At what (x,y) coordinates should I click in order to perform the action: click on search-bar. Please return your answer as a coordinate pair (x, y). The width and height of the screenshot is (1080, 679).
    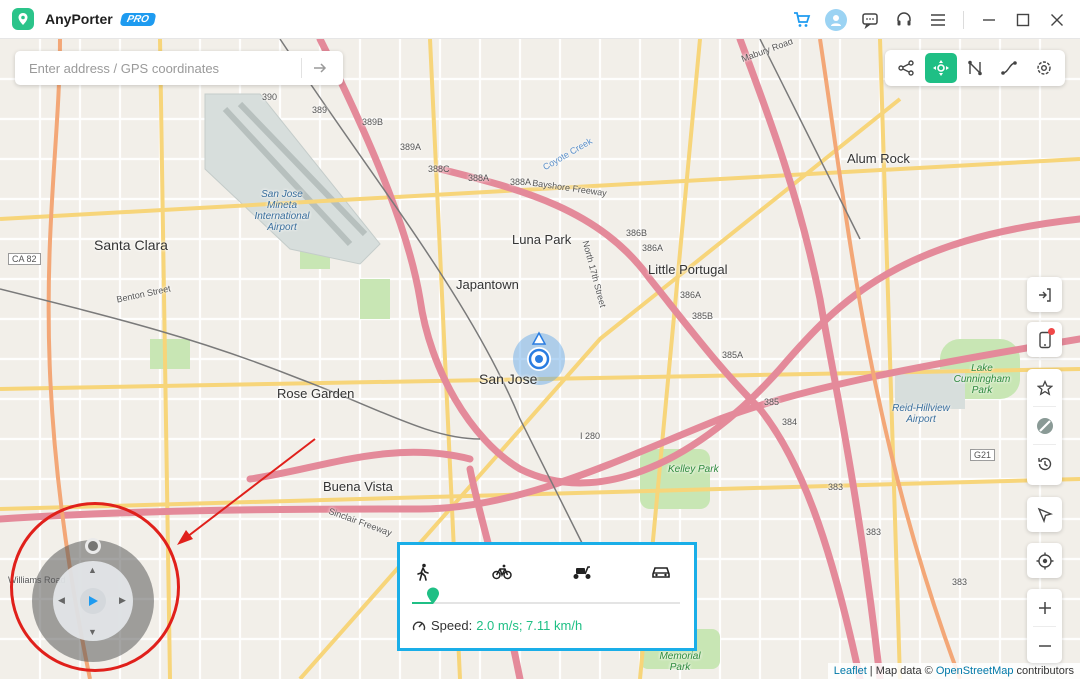
    Looking at the image, I should click on (179, 68).